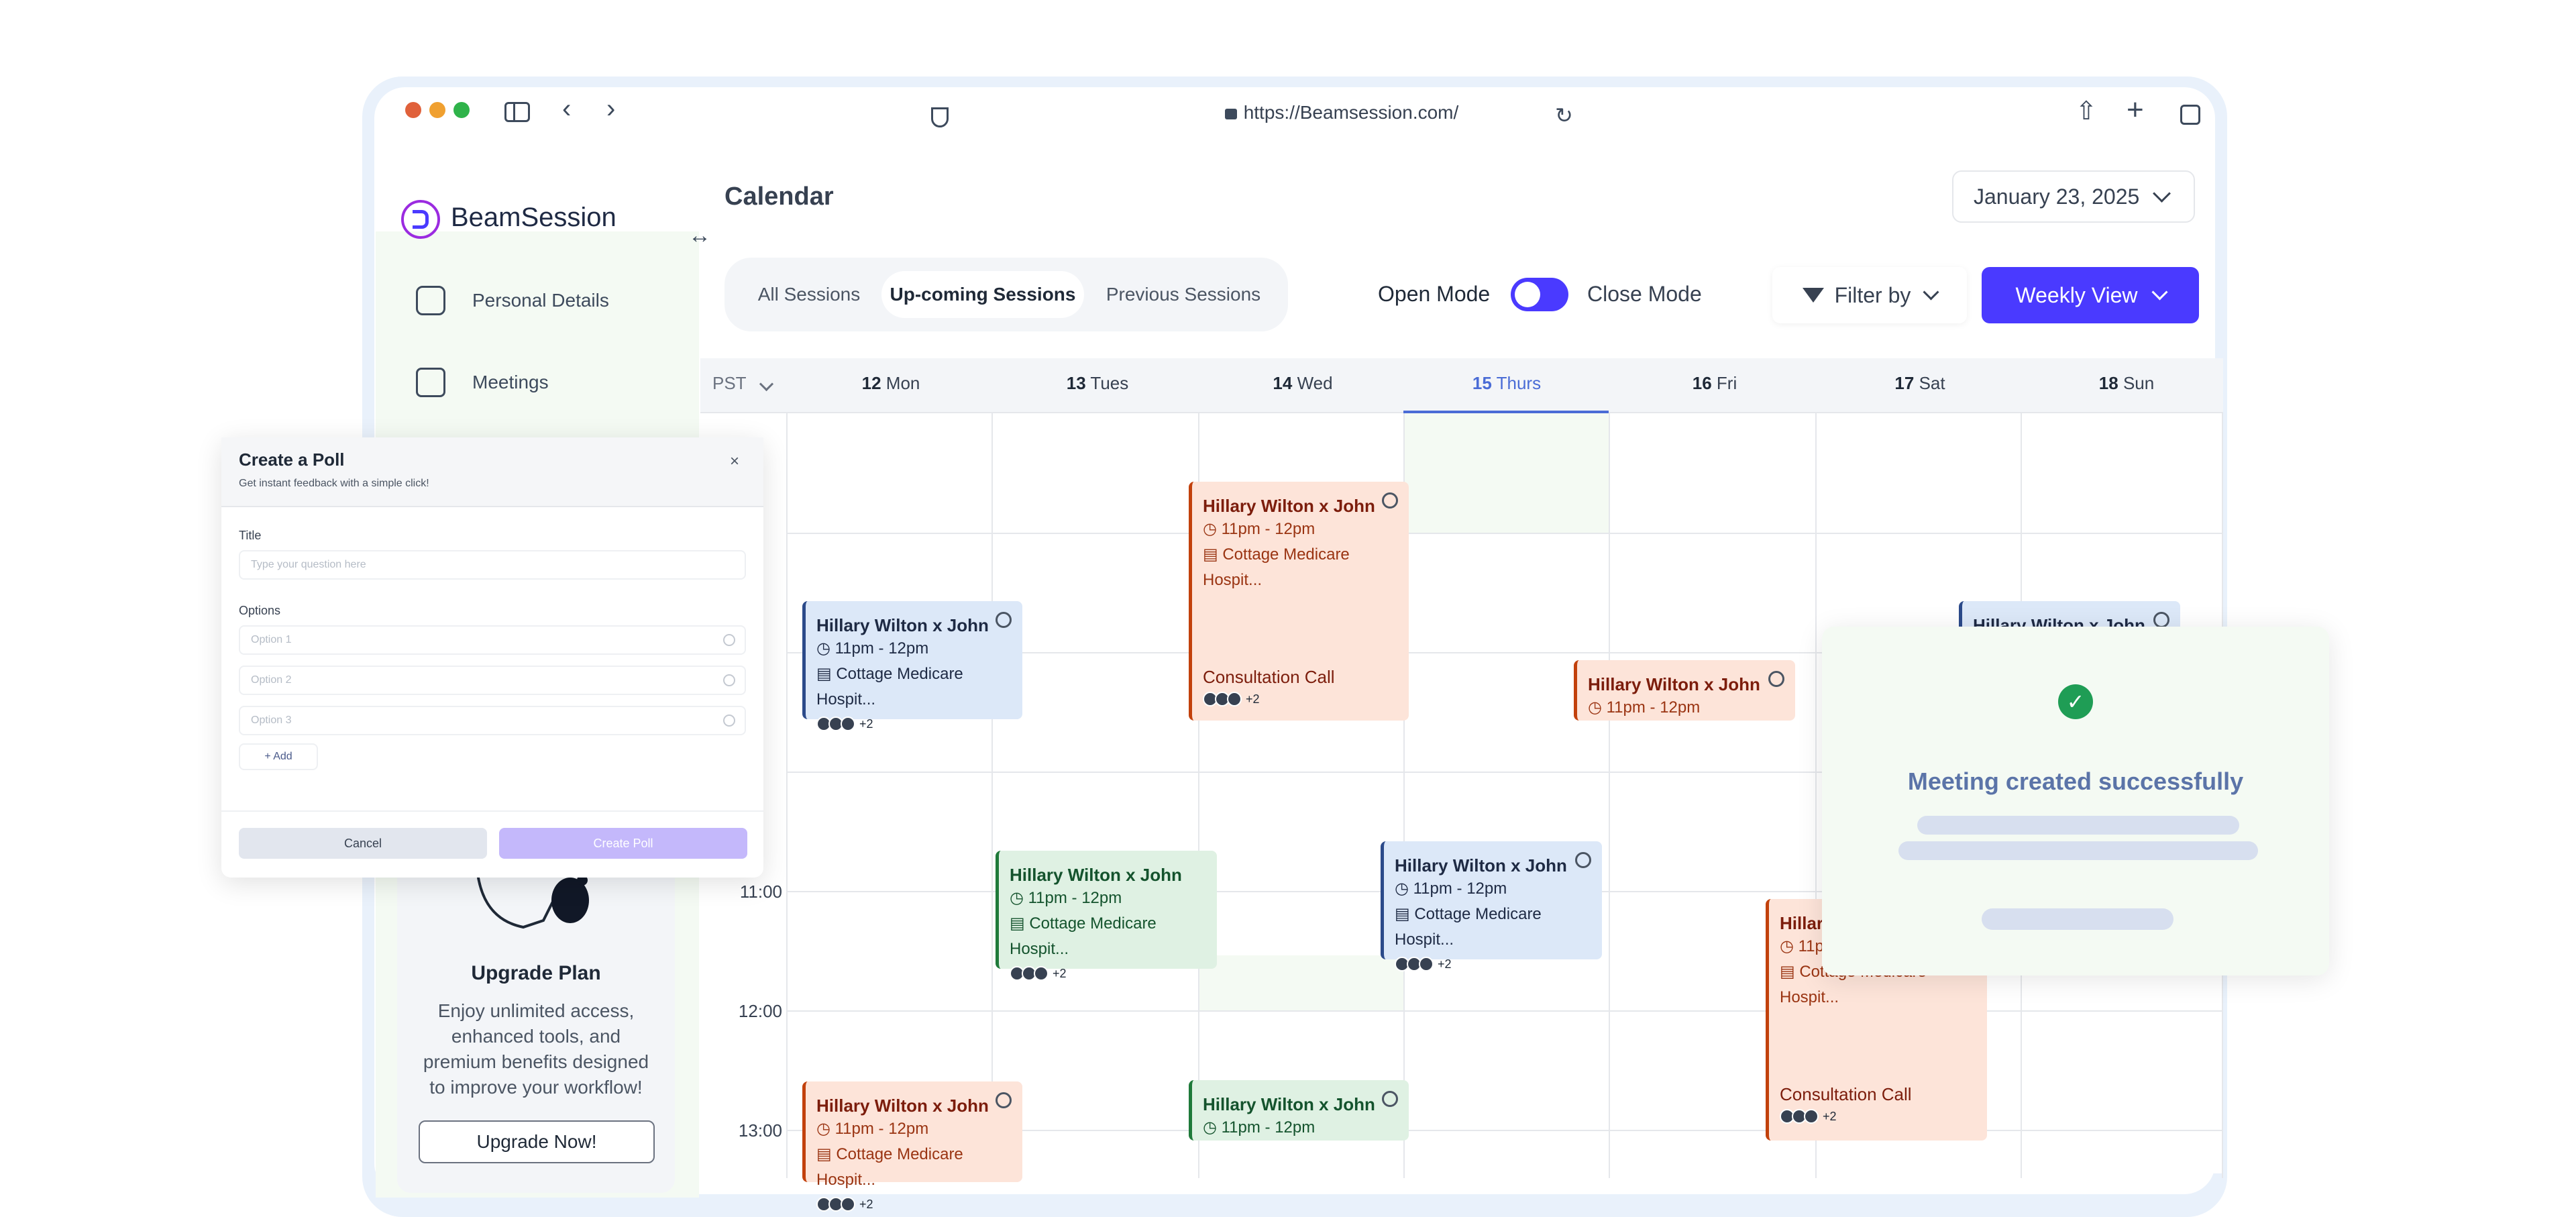  I want to click on success-message: Meeting created successfully, so click(2075, 781).